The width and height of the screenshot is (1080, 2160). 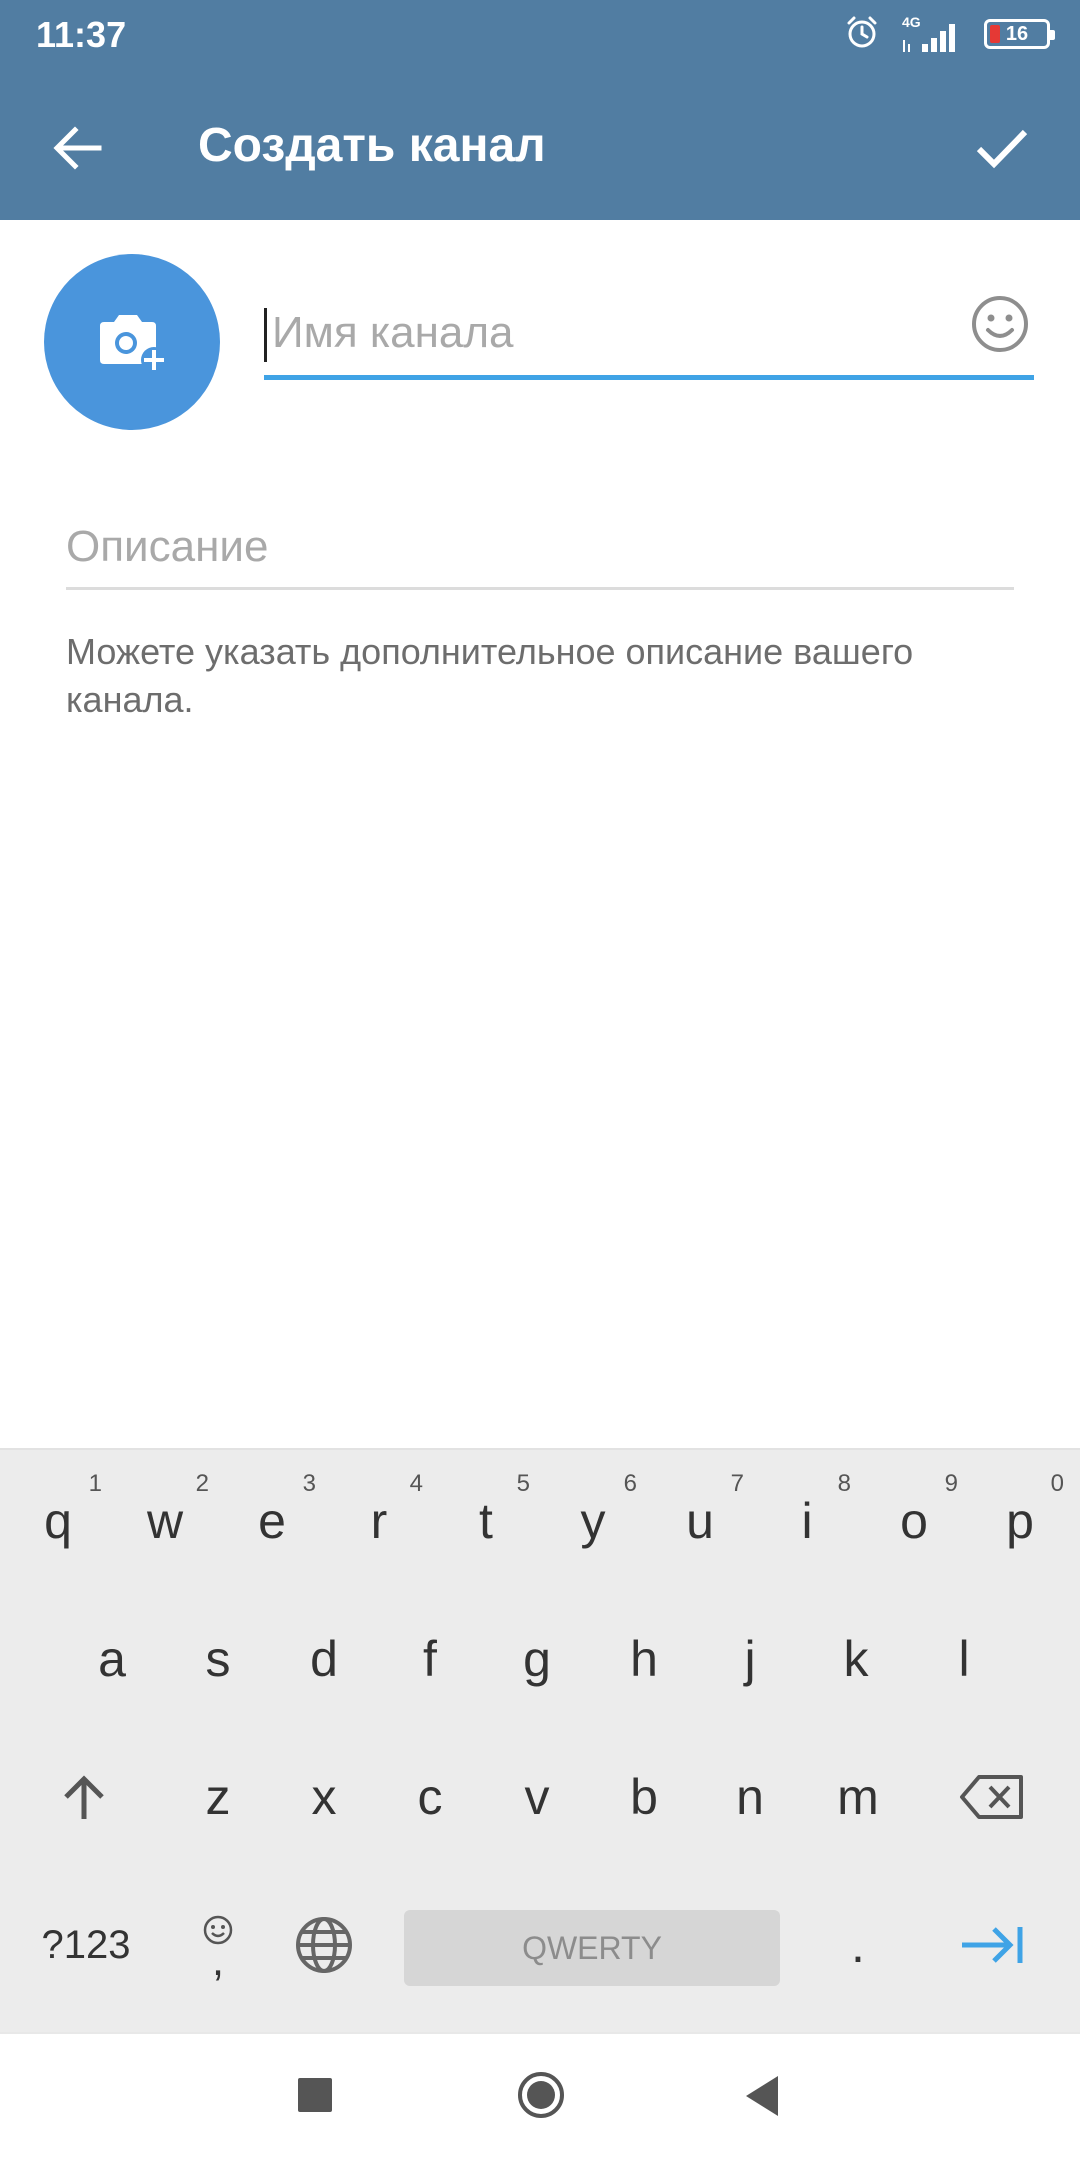 I want to click on key-hint: 6, so click(x=630, y=1483).